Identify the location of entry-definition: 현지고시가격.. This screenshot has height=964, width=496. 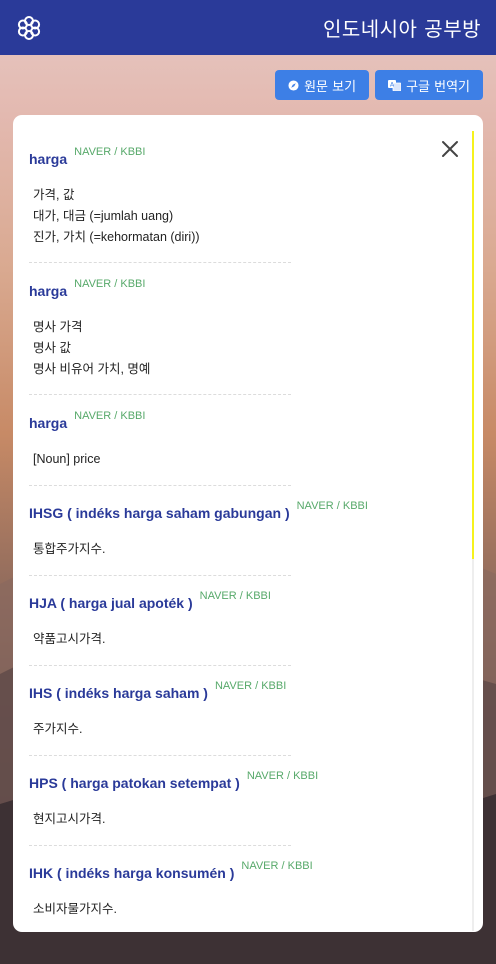
(69, 819).